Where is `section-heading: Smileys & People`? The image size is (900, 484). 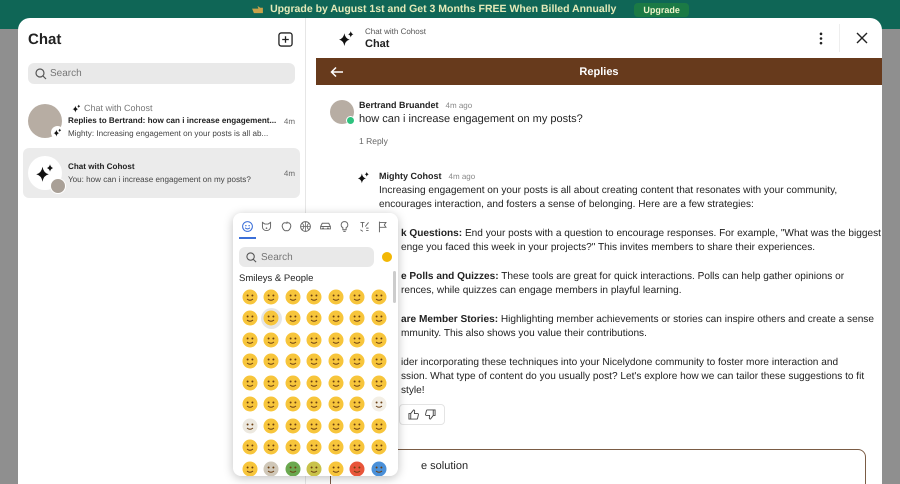 section-heading: Smileys & People is located at coordinates (276, 278).